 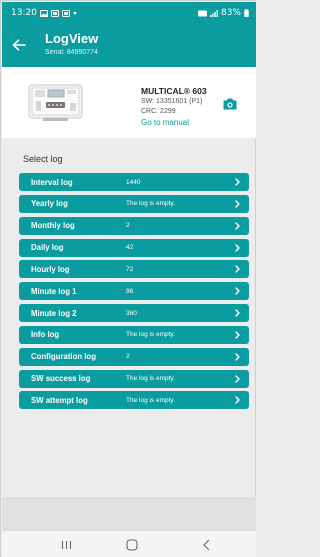 I want to click on log-item-label: Yearly log, so click(x=49, y=204).